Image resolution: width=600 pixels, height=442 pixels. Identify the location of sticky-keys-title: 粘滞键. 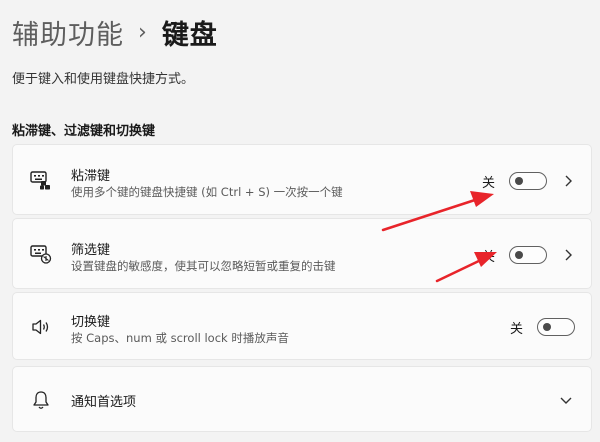
(91, 176).